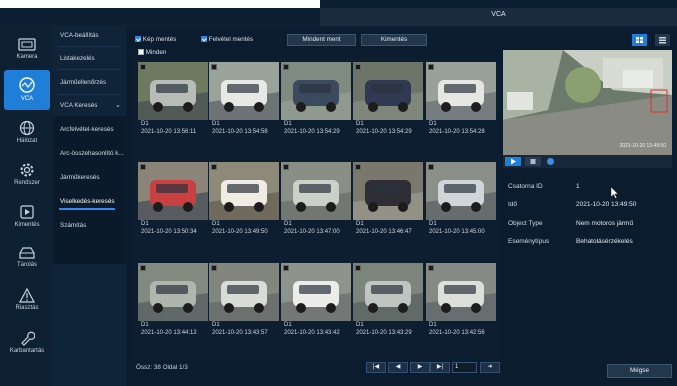 Image resolution: width=677 pixels, height=386 pixels. I want to click on nav-item-halozat: Hálózat, so click(27, 134).